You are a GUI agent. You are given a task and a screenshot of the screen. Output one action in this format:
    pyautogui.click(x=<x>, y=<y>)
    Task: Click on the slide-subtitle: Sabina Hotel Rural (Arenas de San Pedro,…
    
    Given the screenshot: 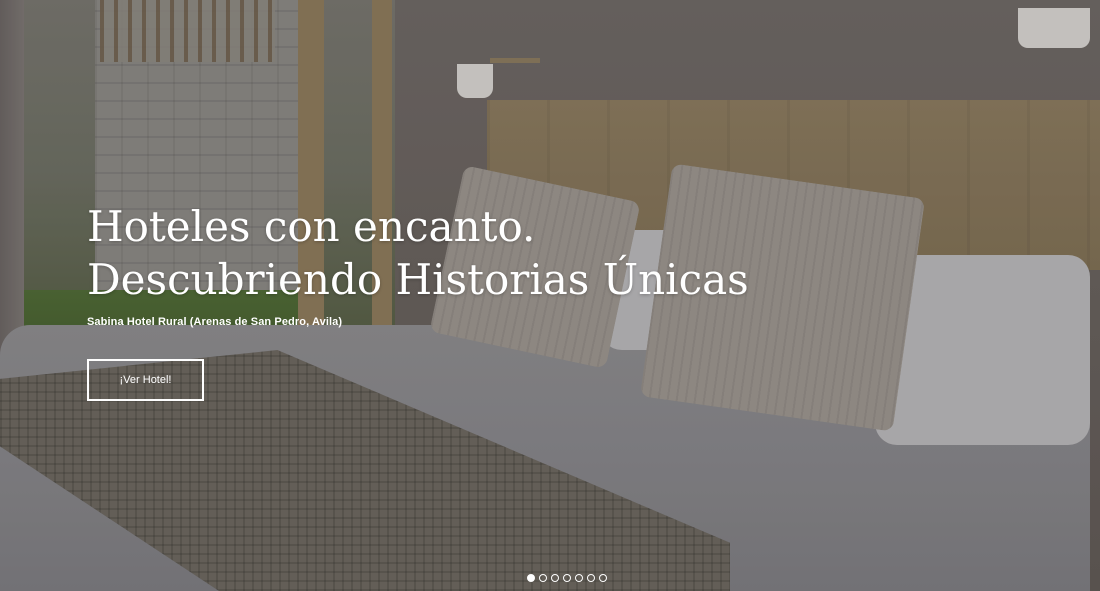 What is the action you would take?
    pyautogui.click(x=215, y=322)
    